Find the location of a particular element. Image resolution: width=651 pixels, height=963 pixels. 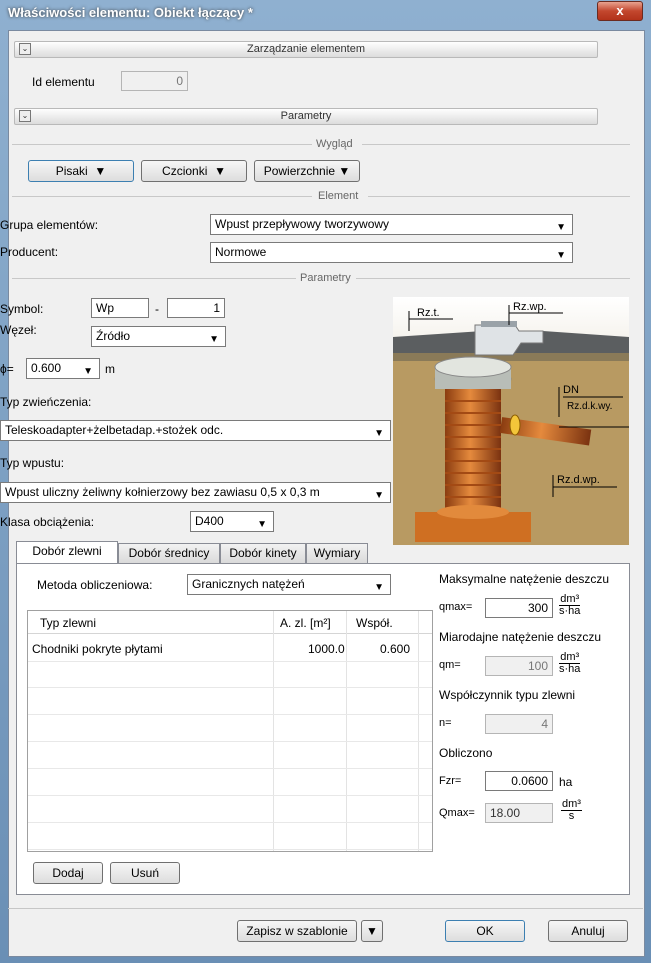

surfaces-label: Powierzchnie is located at coordinates (299, 171).